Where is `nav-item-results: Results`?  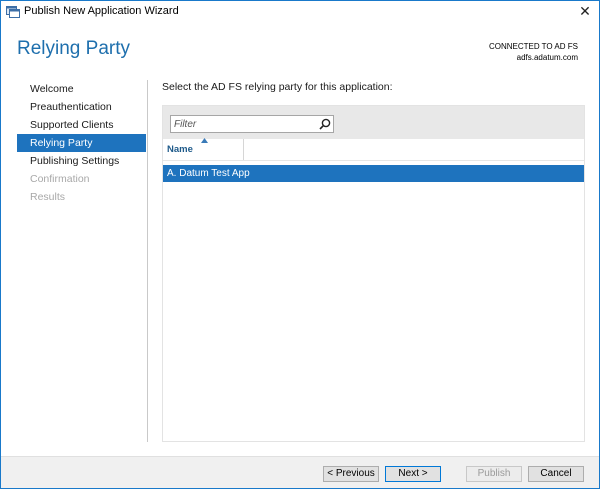 nav-item-results: Results is located at coordinates (48, 197).